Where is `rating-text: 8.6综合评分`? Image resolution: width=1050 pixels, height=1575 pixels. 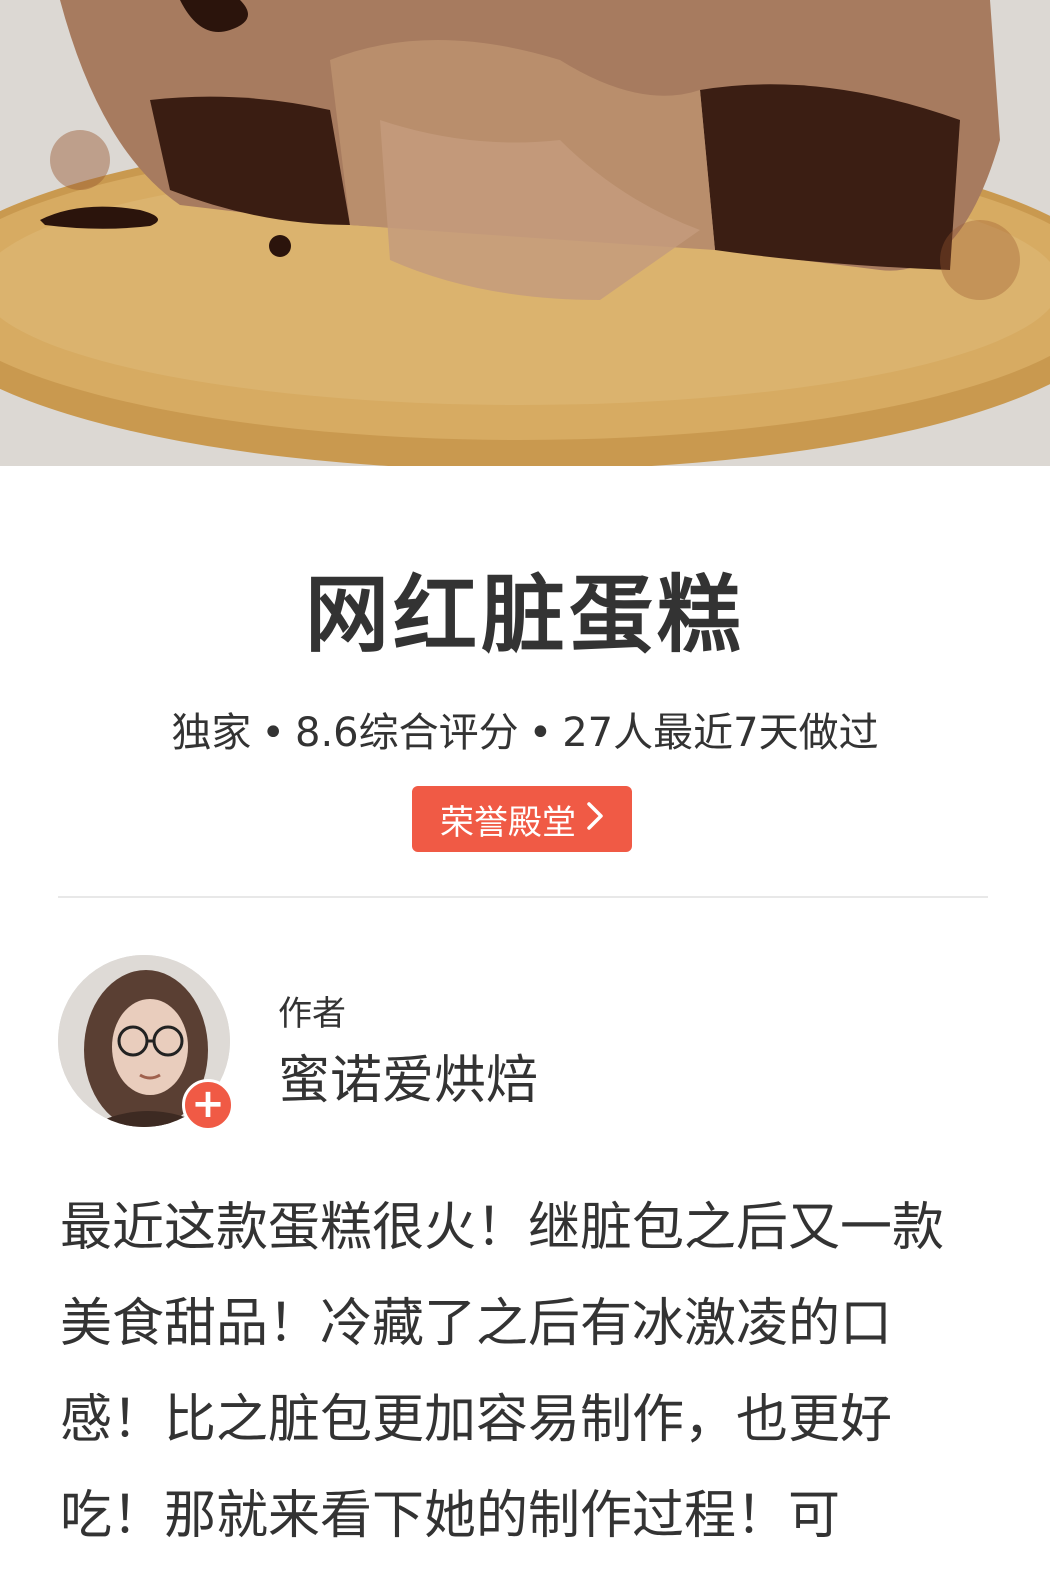
rating-text: 8.6综合评分 is located at coordinates (407, 733).